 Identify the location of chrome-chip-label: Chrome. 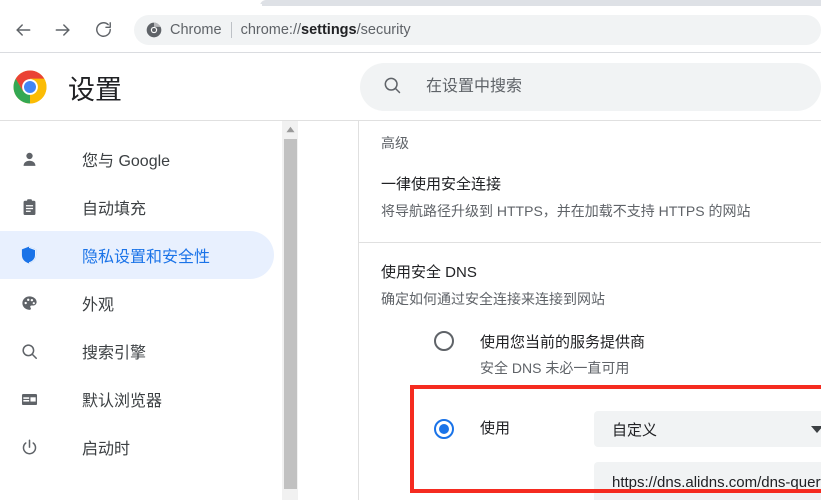
(196, 29).